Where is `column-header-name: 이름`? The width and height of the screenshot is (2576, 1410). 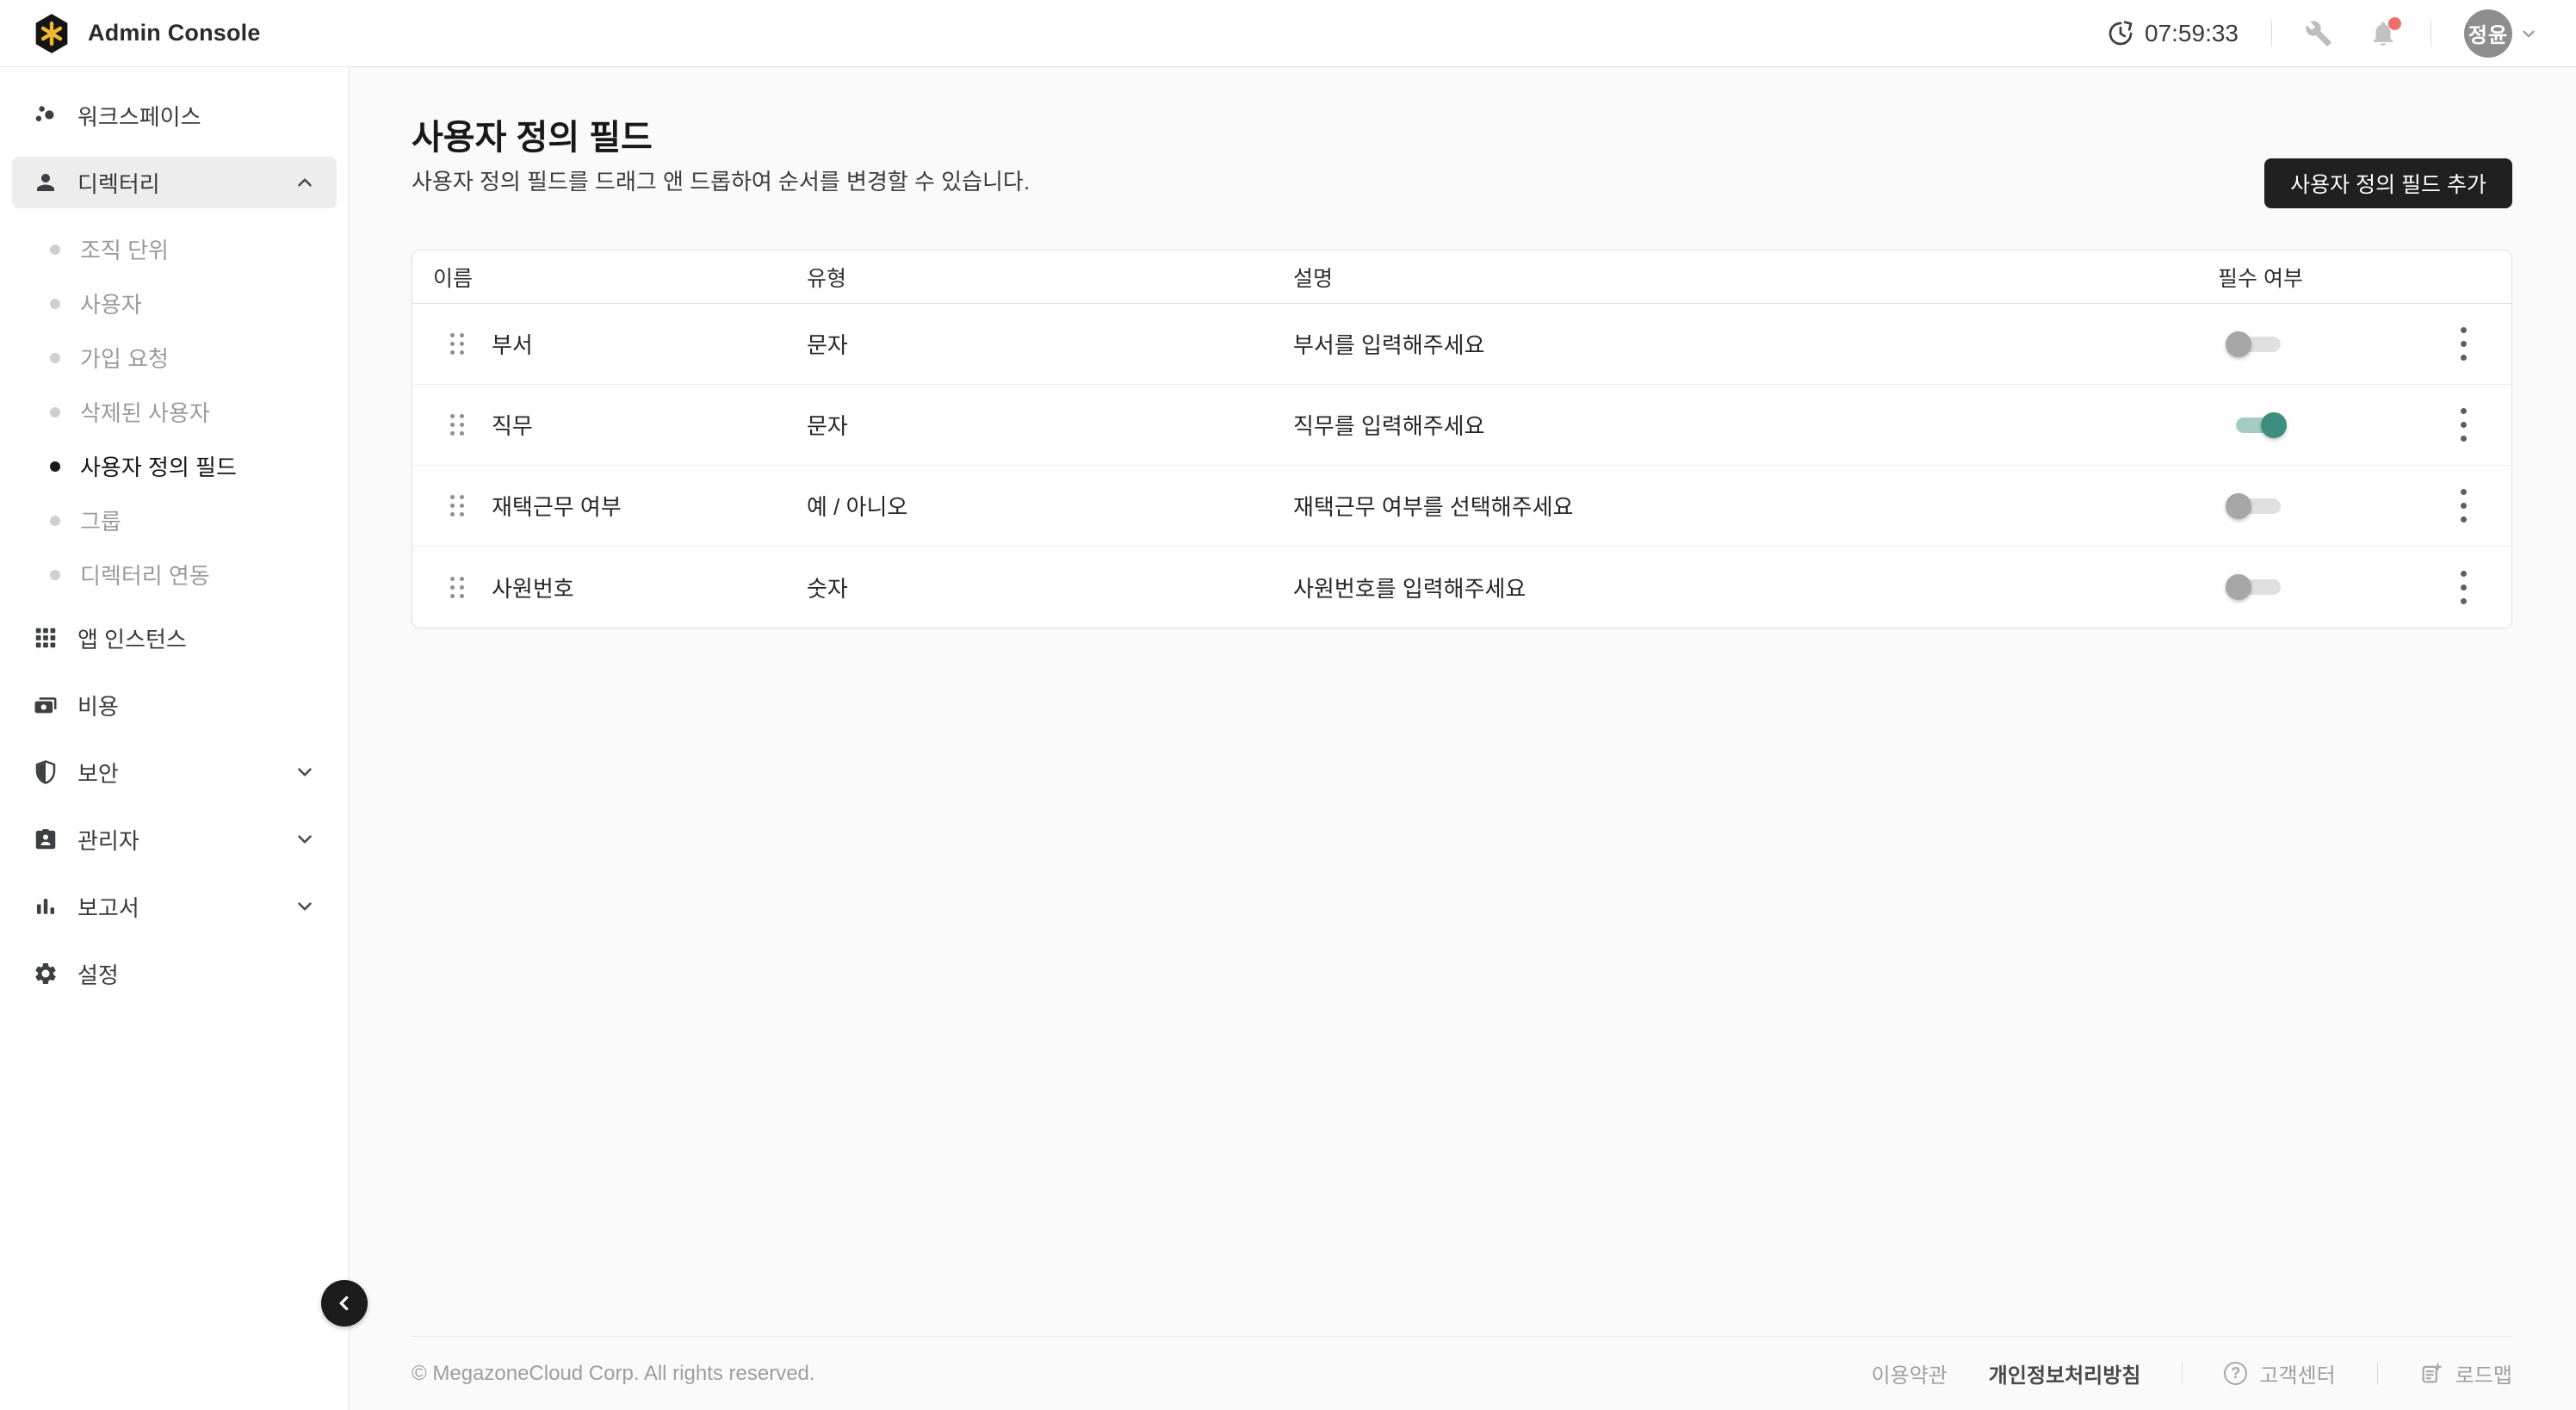 column-header-name: 이름 is located at coordinates (454, 279).